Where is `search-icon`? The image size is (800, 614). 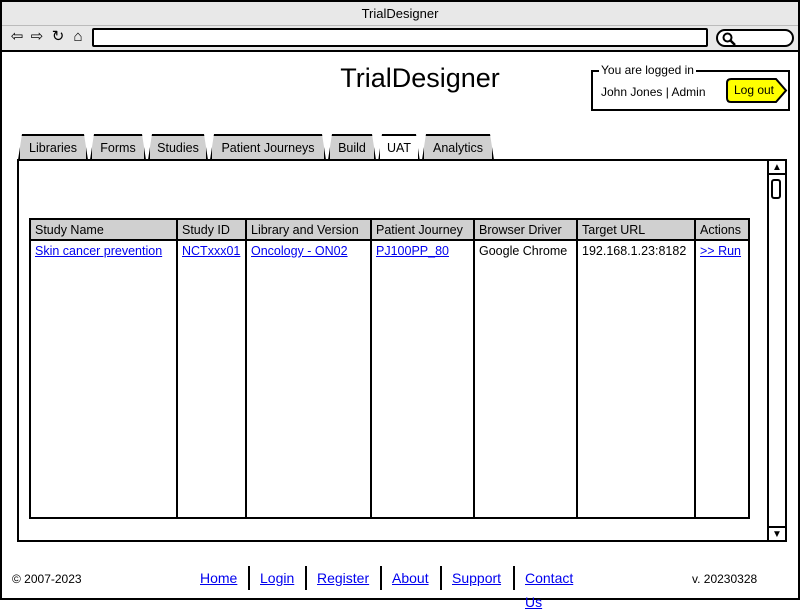 search-icon is located at coordinates (729, 39).